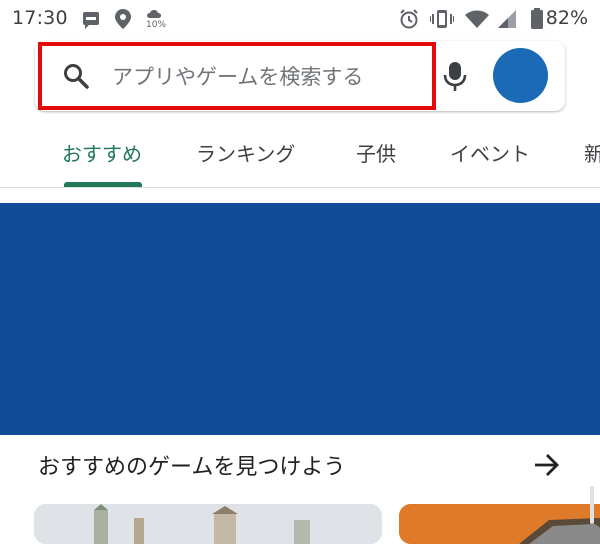  Describe the element at coordinates (477, 19) in the screenshot. I see `wifi-icon` at that location.